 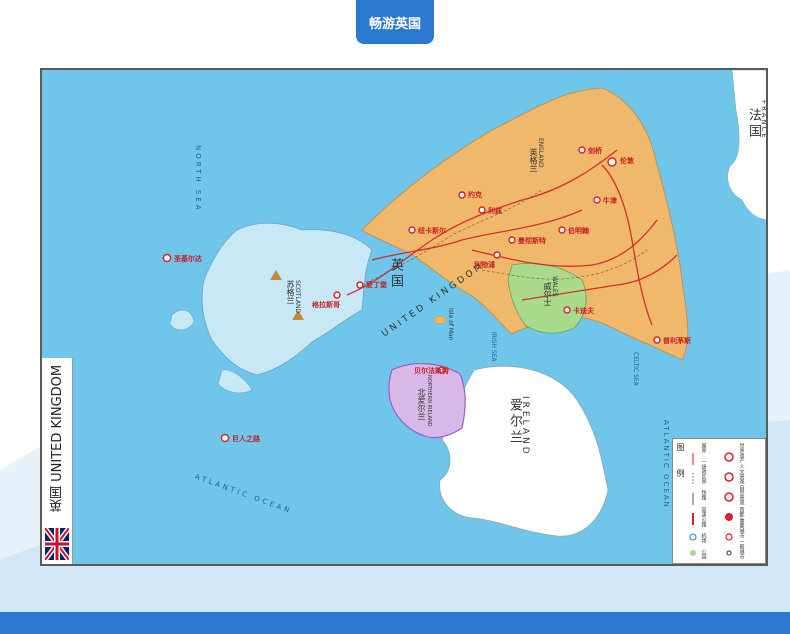 I want to click on city-label-glasgow: 格拉斯哥, so click(x=326, y=305).